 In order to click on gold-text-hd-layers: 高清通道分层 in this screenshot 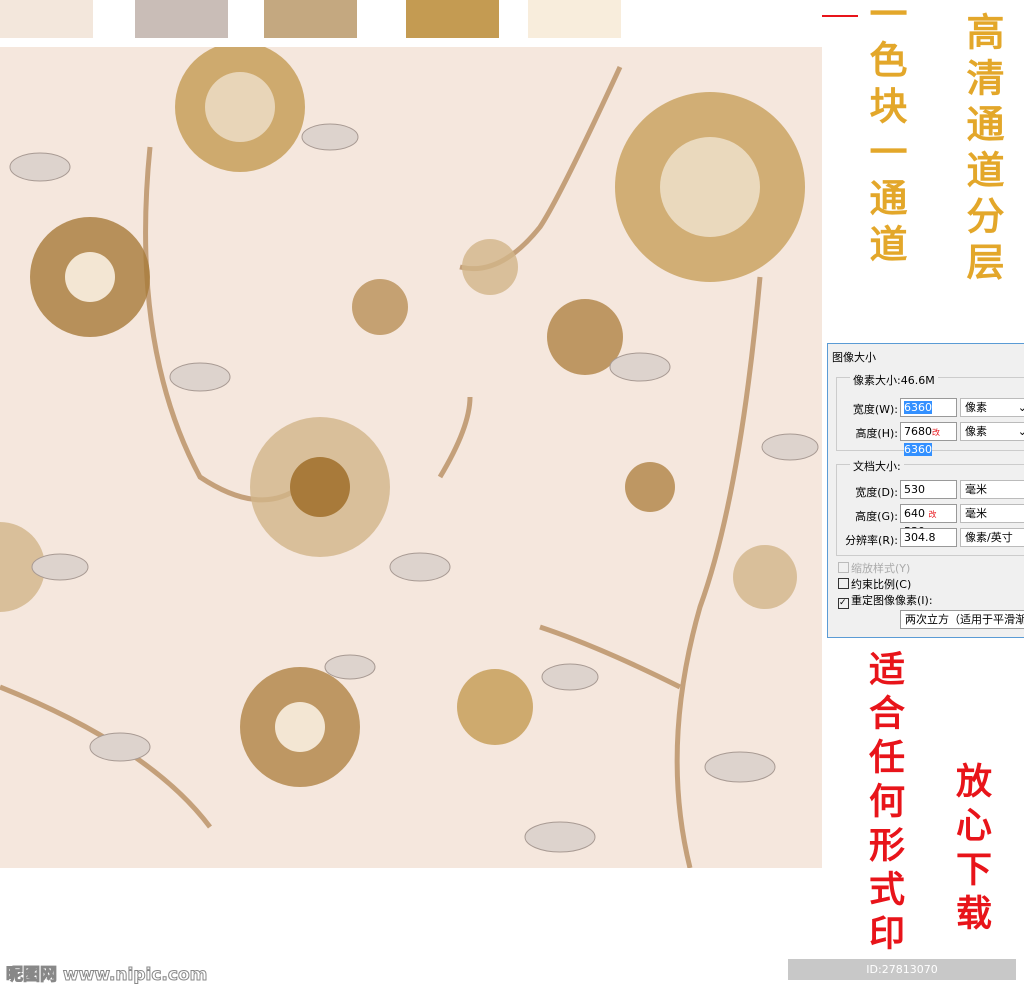, I will do `click(982, 150)`.